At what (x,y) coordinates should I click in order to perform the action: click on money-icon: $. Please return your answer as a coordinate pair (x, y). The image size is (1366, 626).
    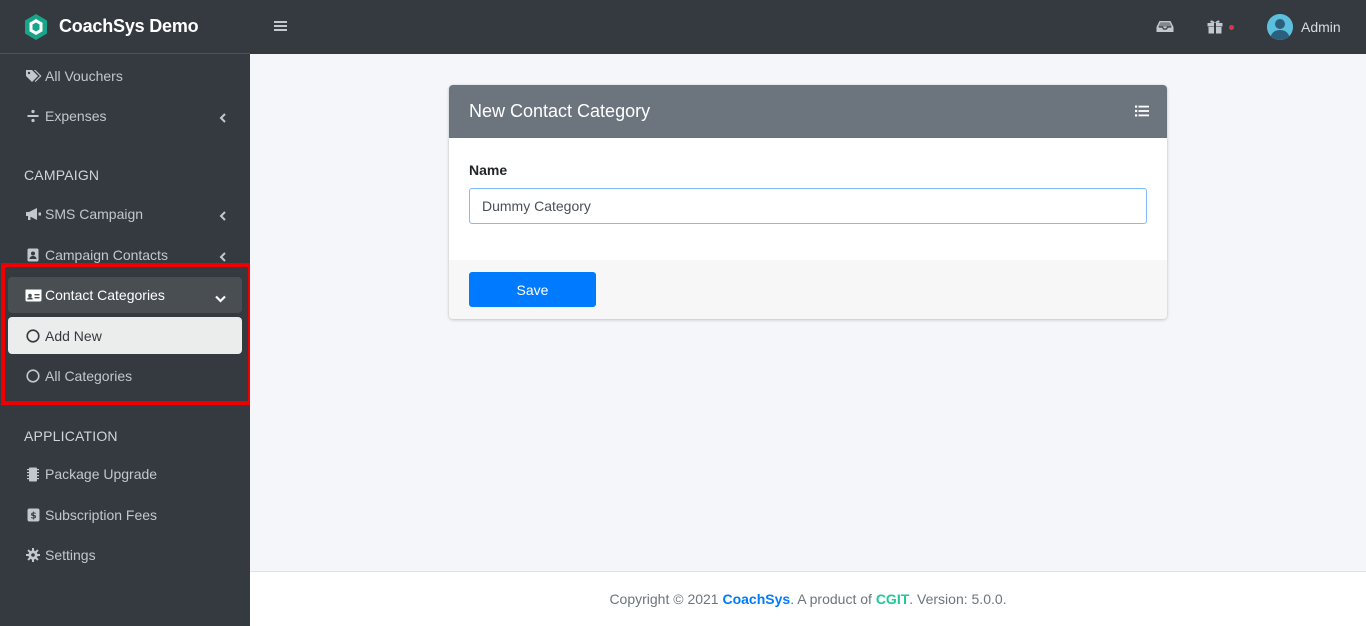
    Looking at the image, I should click on (33, 515).